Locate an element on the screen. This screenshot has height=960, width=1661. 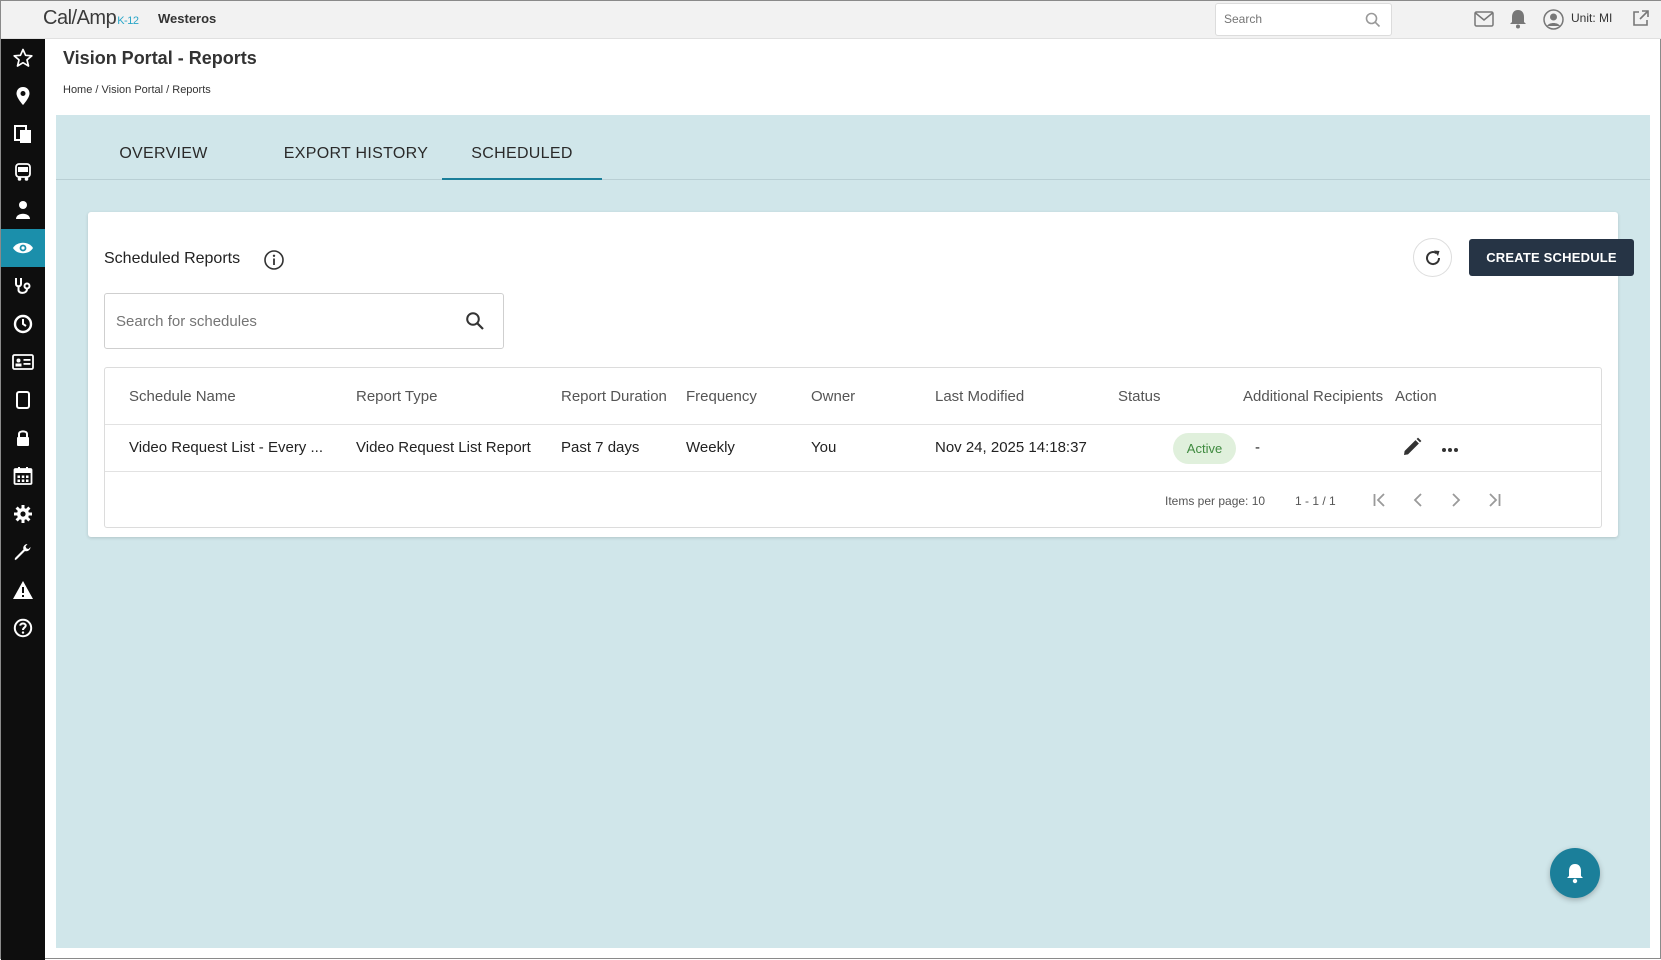
sidebar-item-documents is located at coordinates (23, 134).